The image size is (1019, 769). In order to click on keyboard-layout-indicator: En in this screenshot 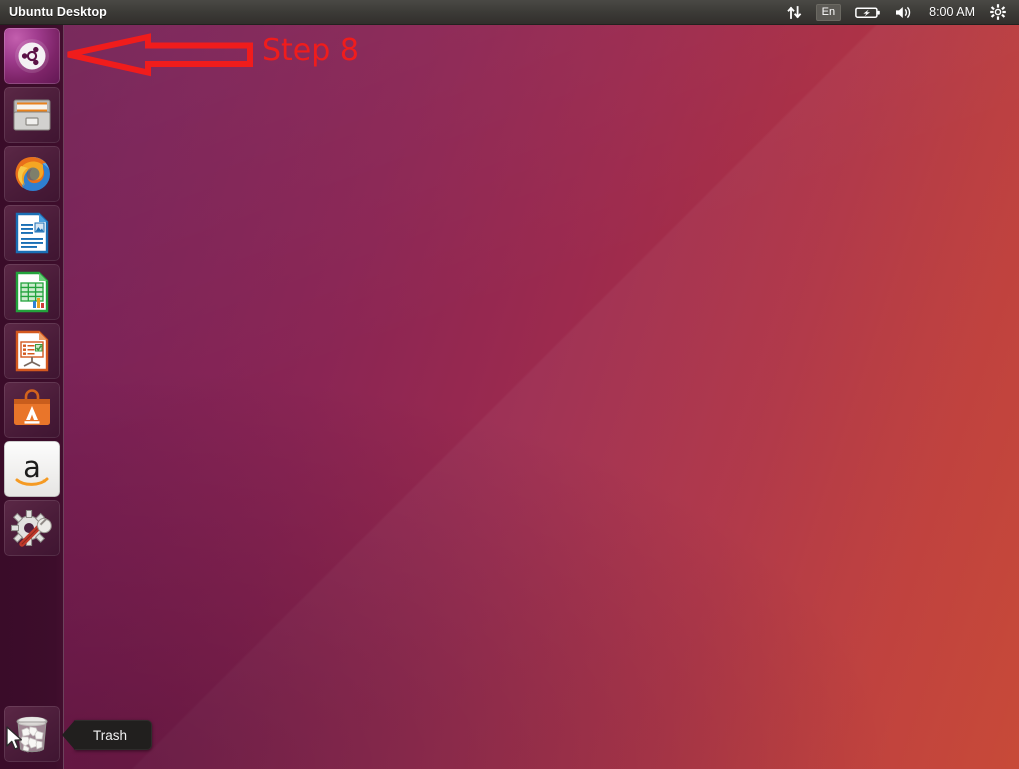, I will do `click(828, 12)`.